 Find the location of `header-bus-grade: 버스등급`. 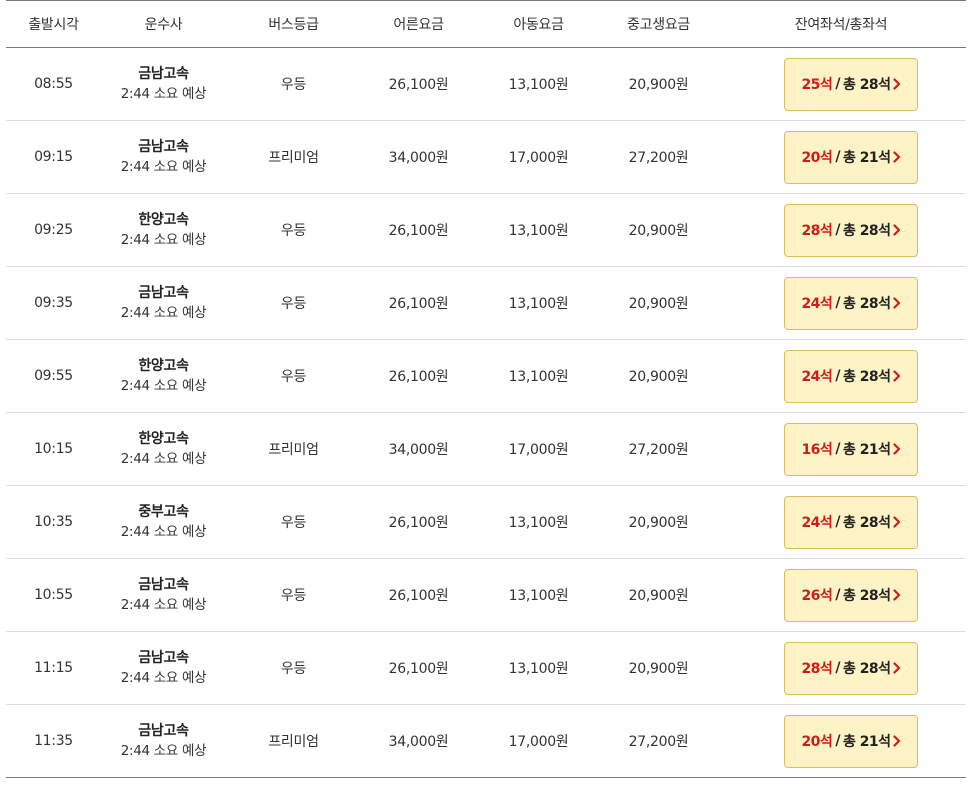

header-bus-grade: 버스등급 is located at coordinates (293, 24).